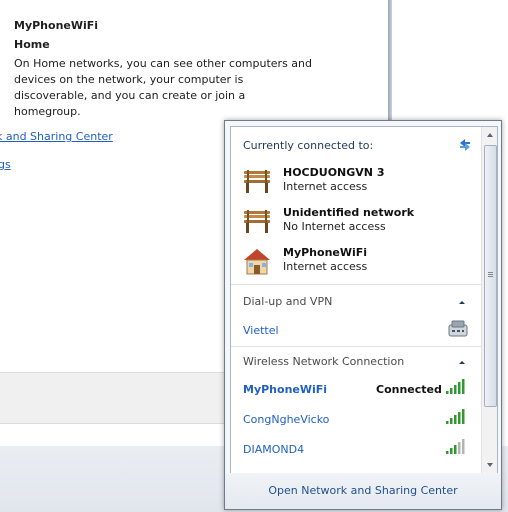  I want to click on house-network-icon, so click(257, 262).